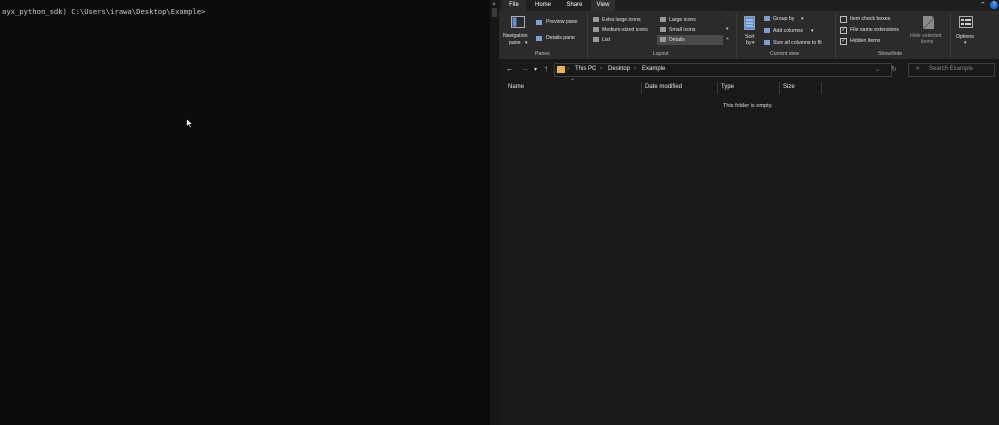  What do you see at coordinates (749, 5) in the screenshot?
I see `ribbon-tabs: File Home Share View ⌃ ?` at bounding box center [749, 5].